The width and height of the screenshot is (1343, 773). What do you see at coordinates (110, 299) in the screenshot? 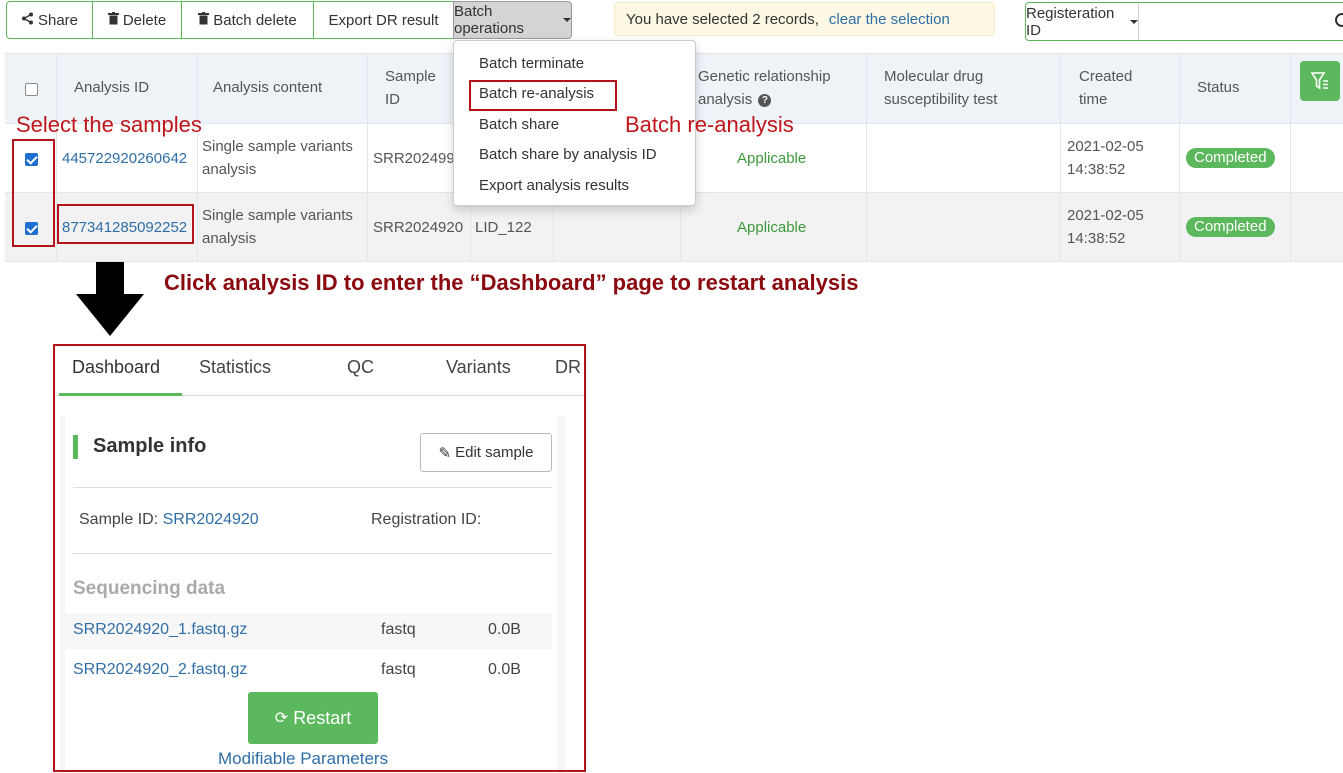
I see `arrow-down-icon` at bounding box center [110, 299].